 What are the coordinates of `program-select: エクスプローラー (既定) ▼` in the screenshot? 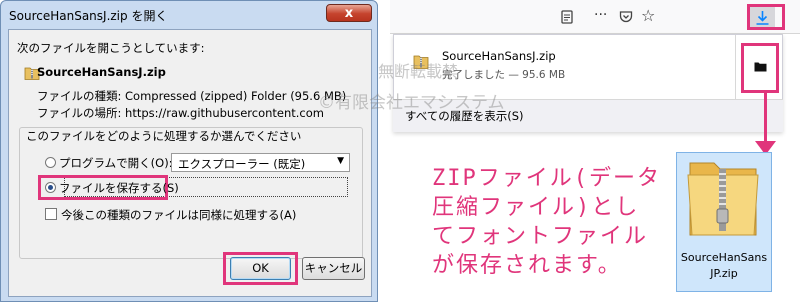 It's located at (260, 162).